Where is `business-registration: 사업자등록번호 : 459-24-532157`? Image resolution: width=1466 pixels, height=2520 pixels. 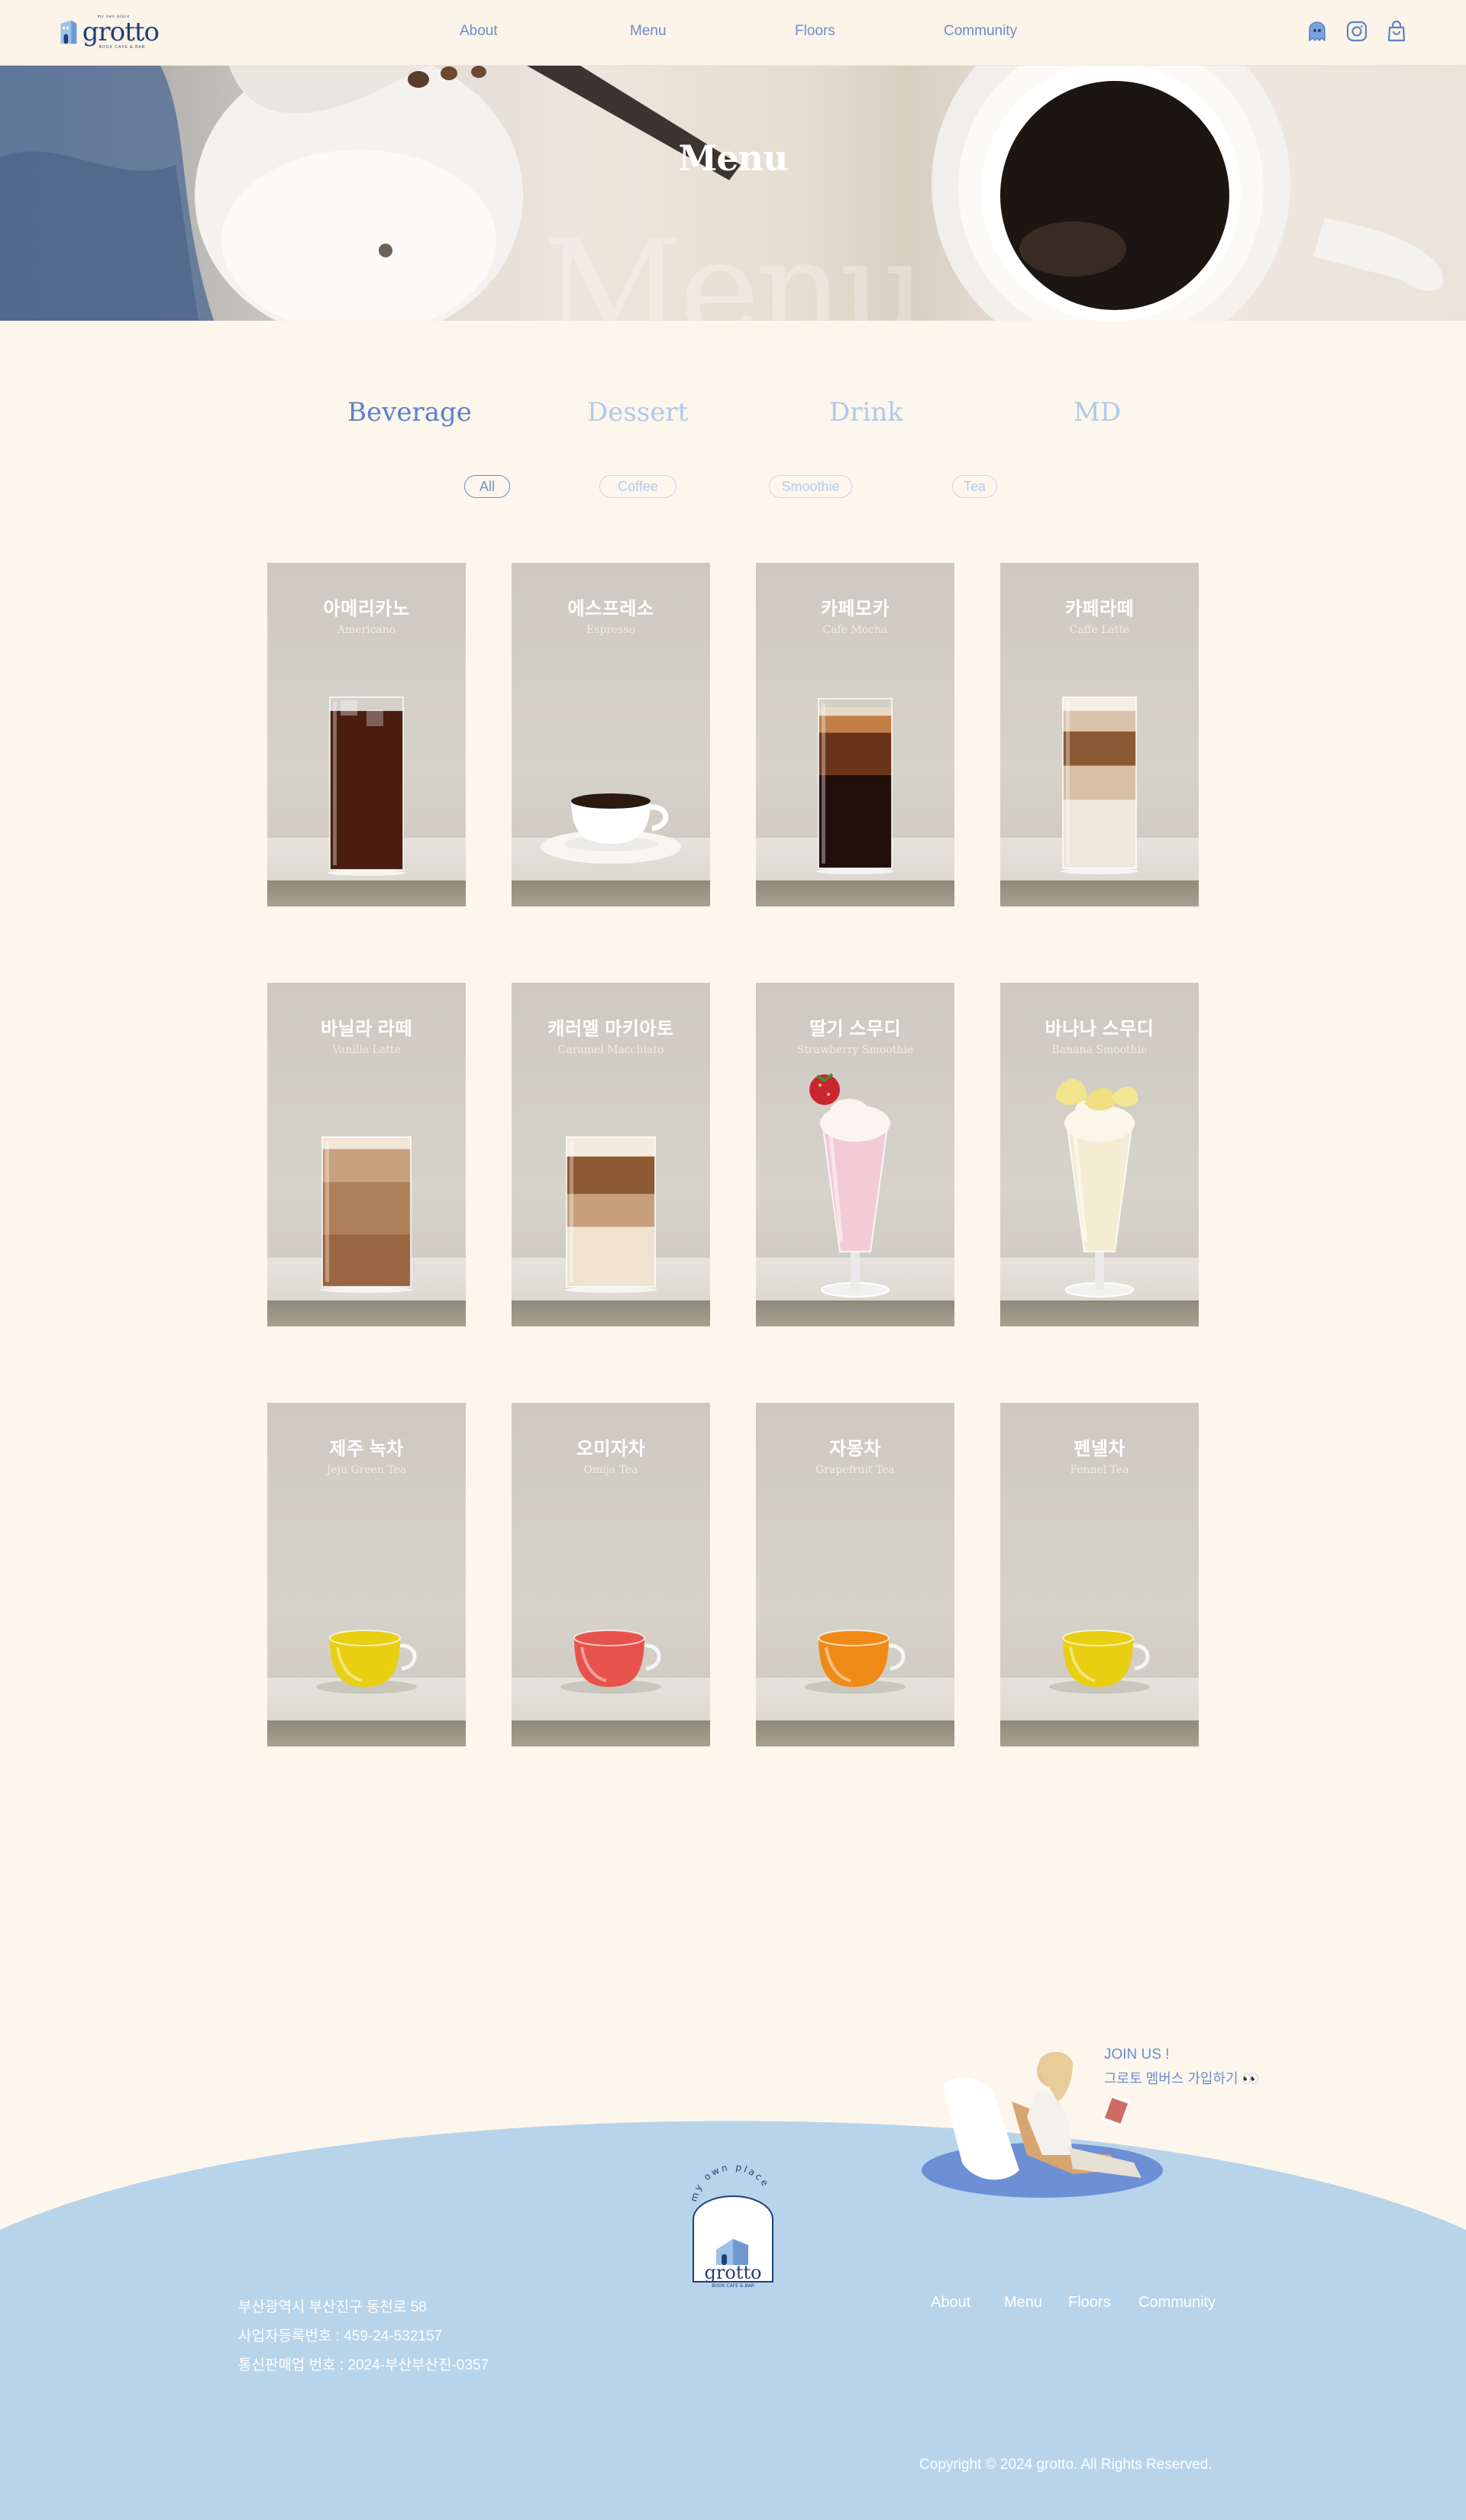
business-registration: 사업자등록번호 : 459-24-532157 is located at coordinates (340, 2336).